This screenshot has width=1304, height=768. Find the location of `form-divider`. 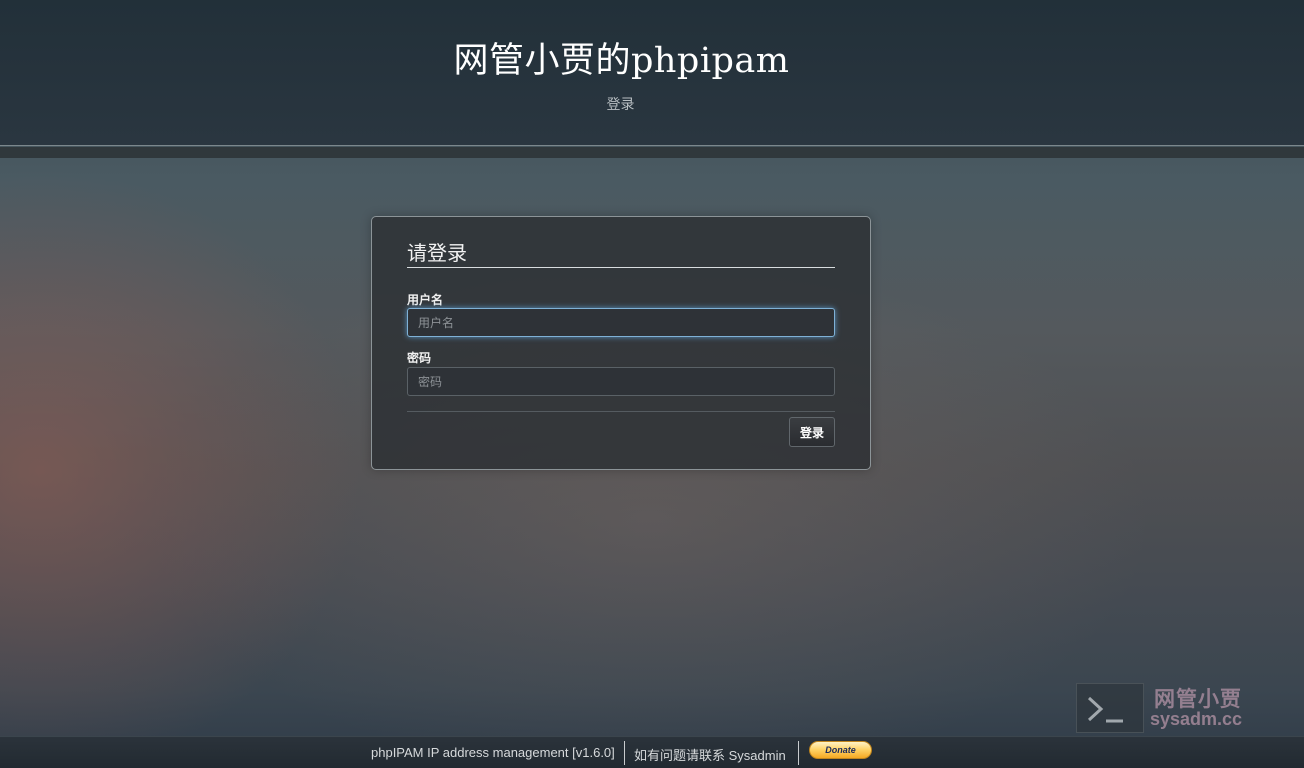

form-divider is located at coordinates (621, 411).